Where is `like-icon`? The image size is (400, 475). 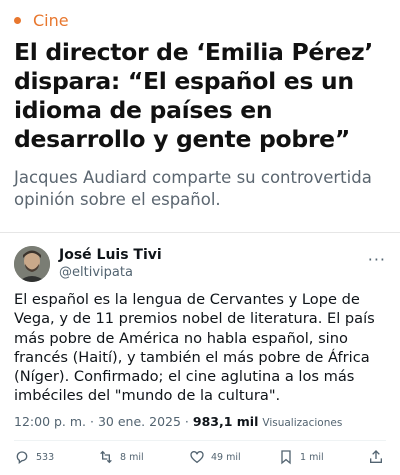 like-icon is located at coordinates (197, 457).